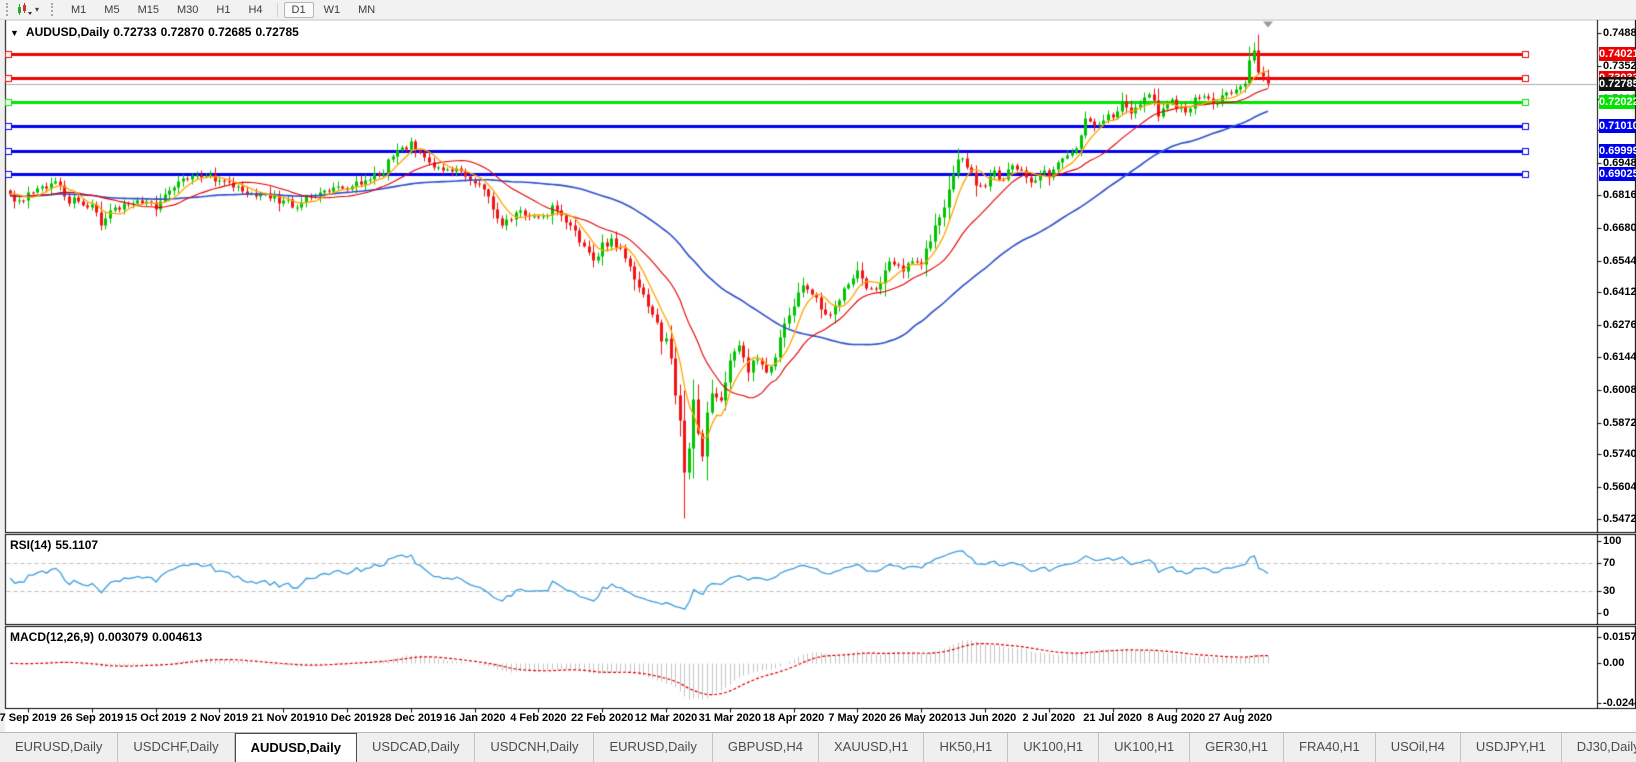  Describe the element at coordinates (31, 545) in the screenshot. I see `rsi-name: RSI(14)` at that location.